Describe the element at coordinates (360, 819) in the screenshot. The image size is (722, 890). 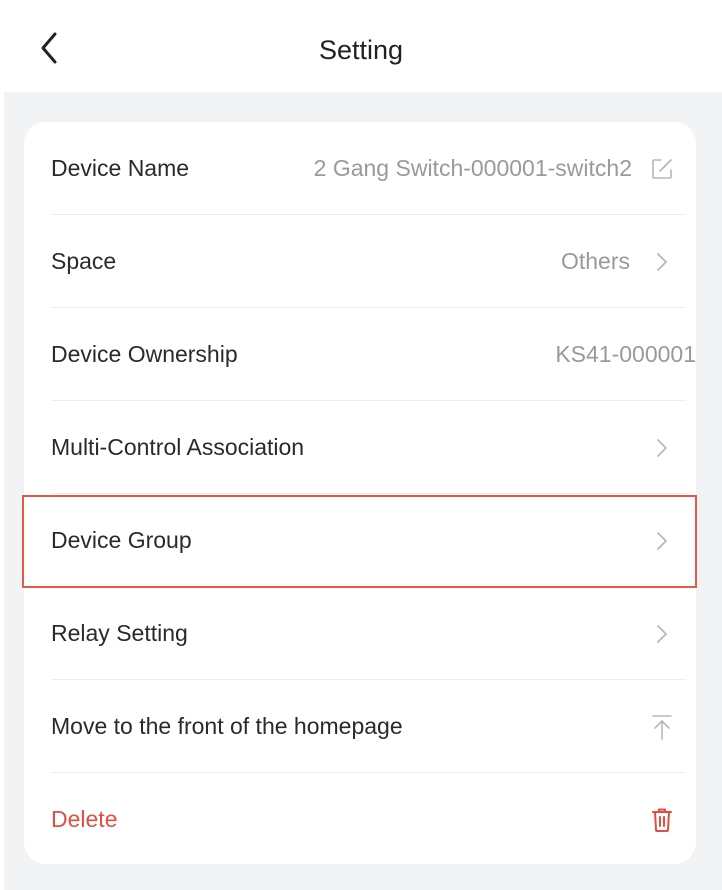
I see `delete-row: Delete` at that location.